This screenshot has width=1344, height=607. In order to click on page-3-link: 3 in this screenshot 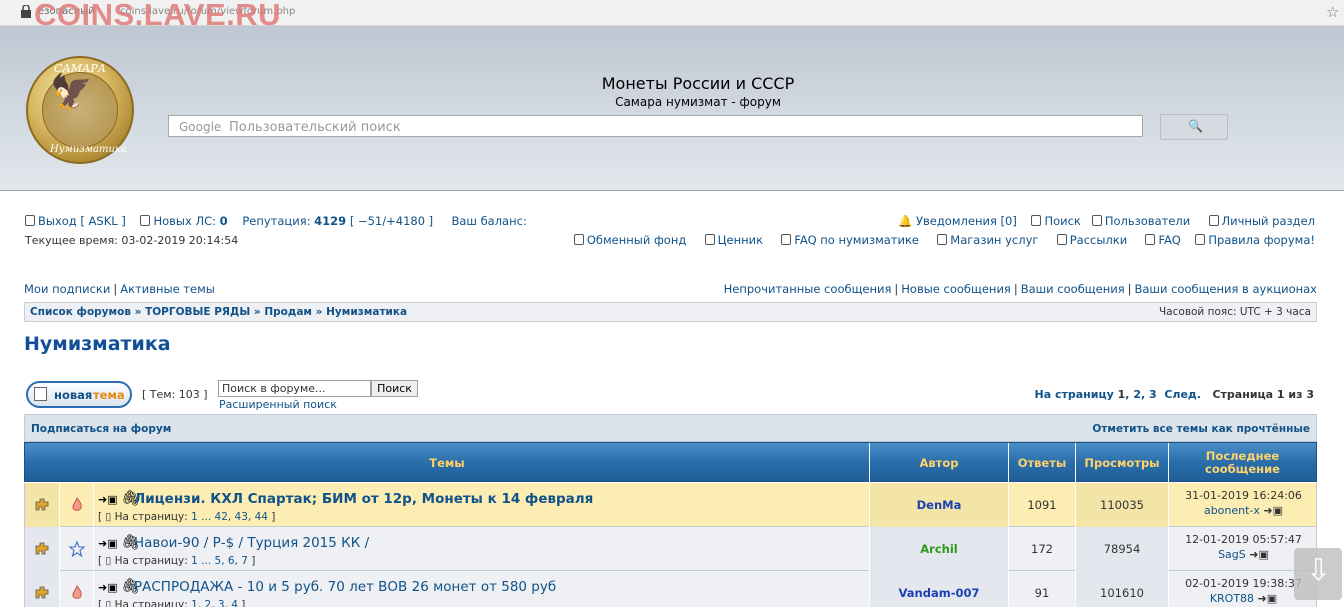, I will do `click(1153, 394)`.